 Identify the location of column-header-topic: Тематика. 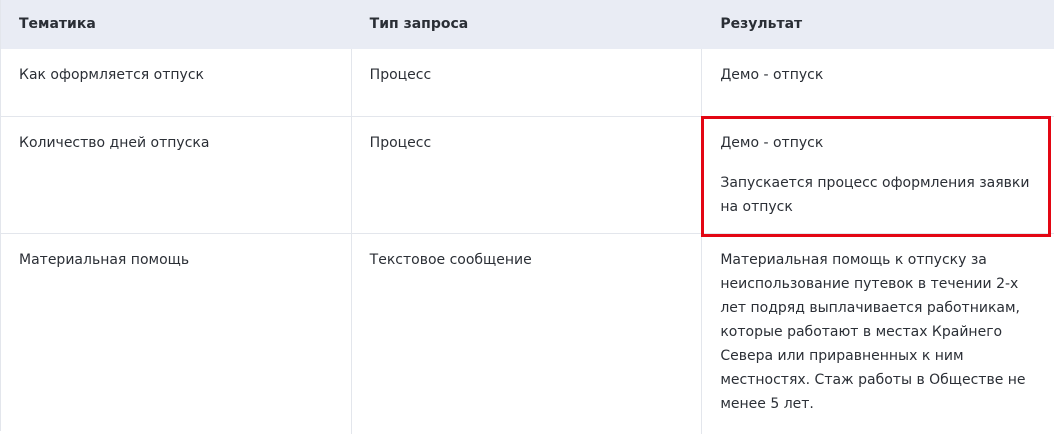
(57, 24).